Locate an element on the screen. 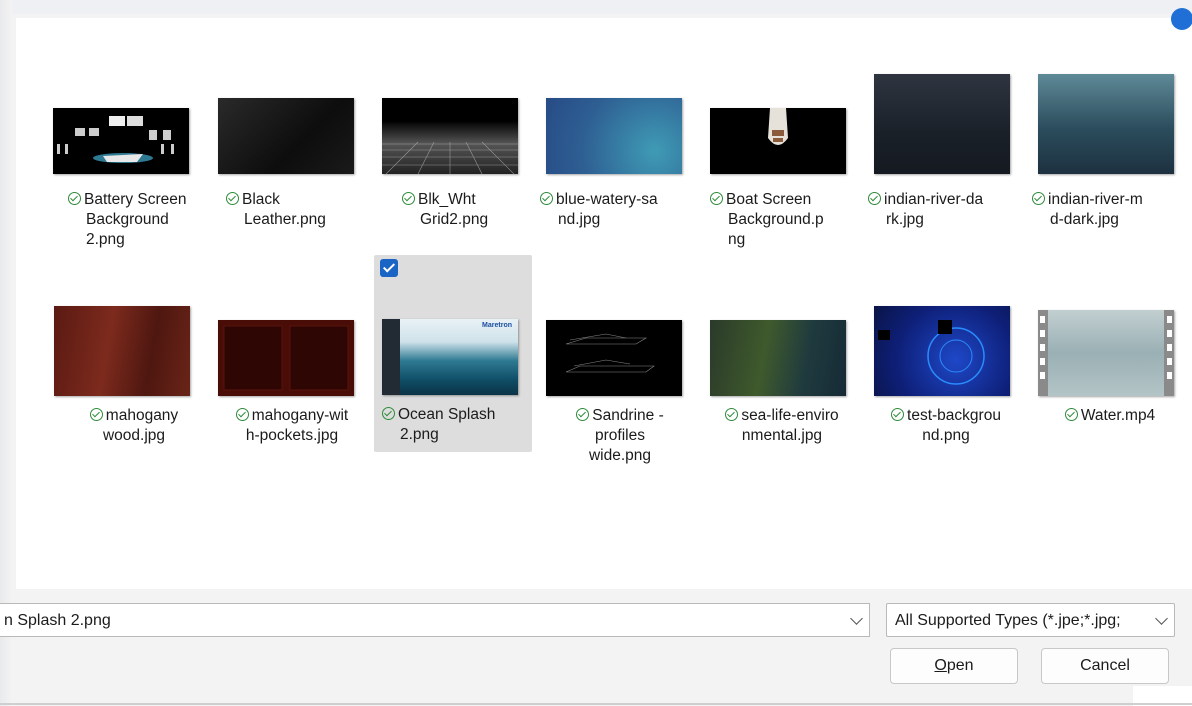  file-item: Boat Screen Background.p ng is located at coordinates (784, 169).